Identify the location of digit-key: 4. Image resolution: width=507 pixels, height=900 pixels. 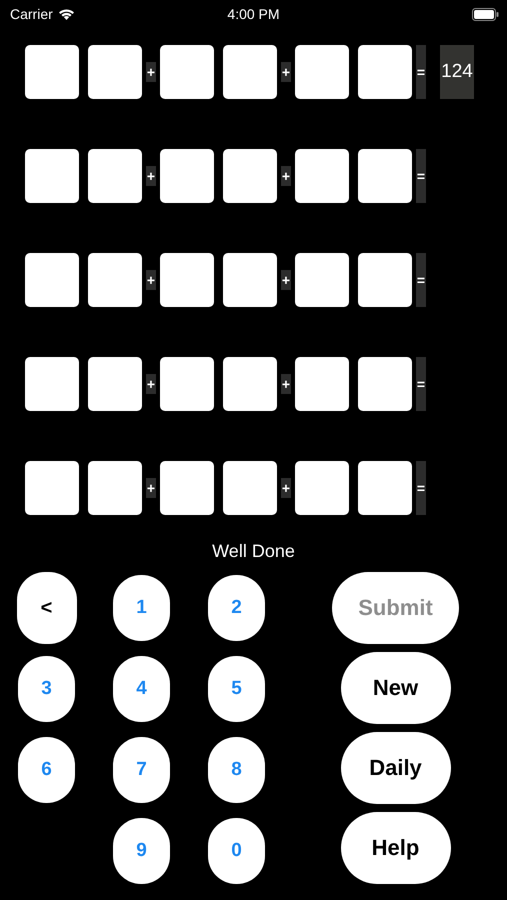
(141, 689).